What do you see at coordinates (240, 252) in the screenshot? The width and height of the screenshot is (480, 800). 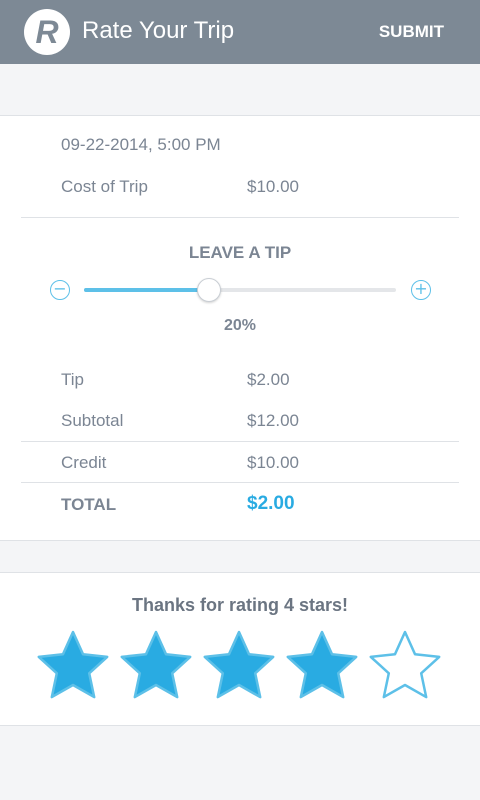 I see `leave-a-tip-heading: LEAVE A TIP` at bounding box center [240, 252].